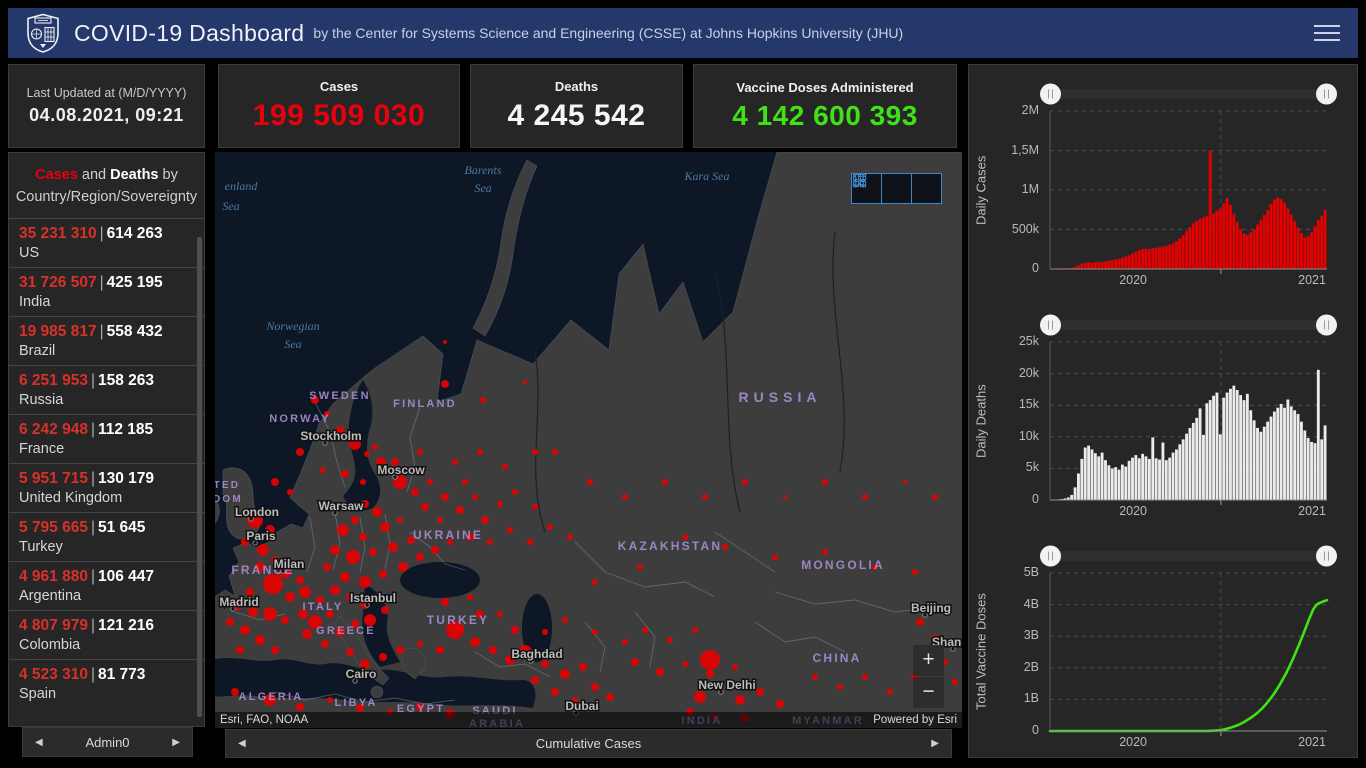 The width and height of the screenshot is (1366, 768). What do you see at coordinates (106, 634) in the screenshot?
I see `country-row: 4 807 979 | 121 216 Colombia` at bounding box center [106, 634].